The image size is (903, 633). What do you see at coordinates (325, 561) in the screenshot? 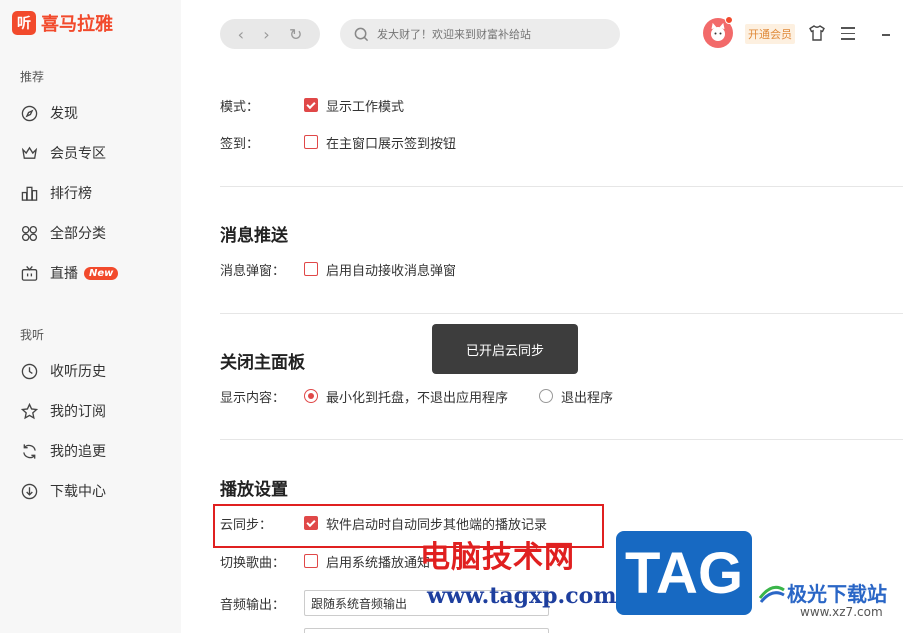
I see `switch-song-row: 切换歌曲： 启用系统播放通知` at bounding box center [325, 561].